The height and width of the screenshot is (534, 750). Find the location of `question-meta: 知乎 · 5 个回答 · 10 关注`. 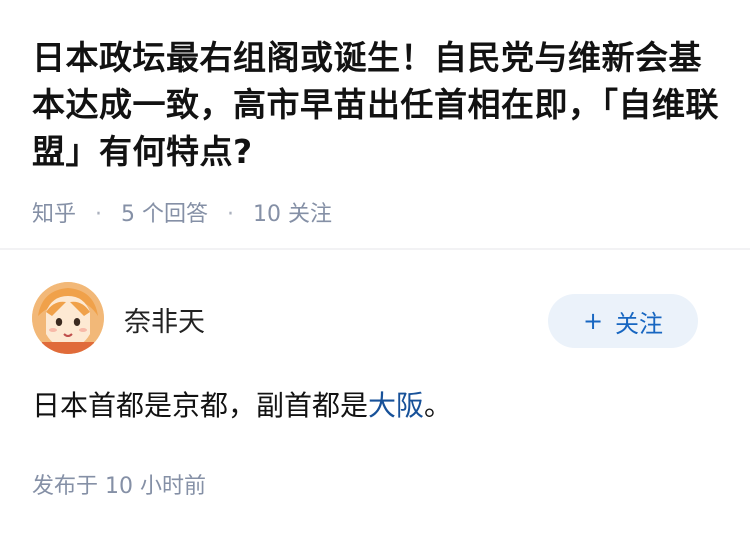

question-meta: 知乎 · 5 个回答 · 10 关注 is located at coordinates (182, 212).